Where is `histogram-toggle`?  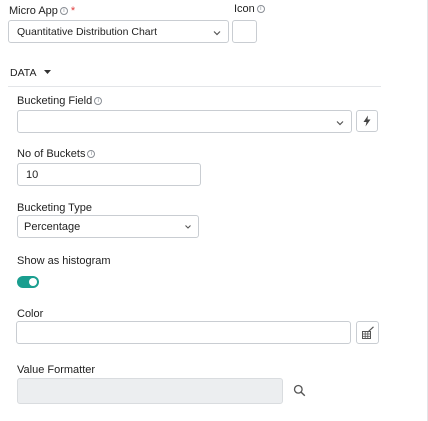 histogram-toggle is located at coordinates (28, 282).